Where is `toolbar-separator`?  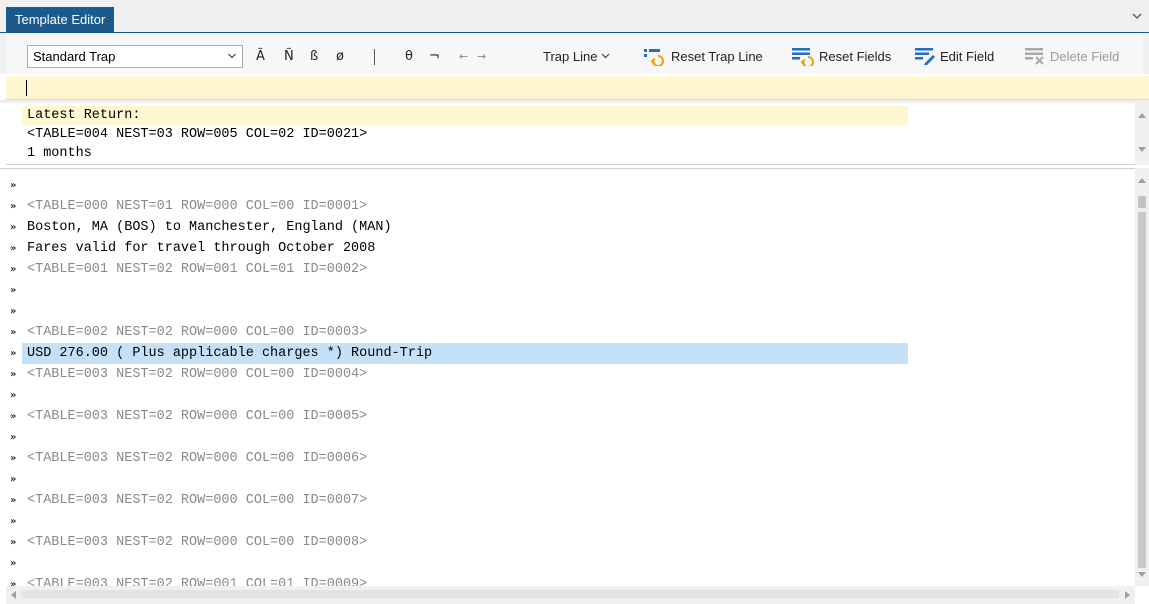
toolbar-separator is located at coordinates (374, 57).